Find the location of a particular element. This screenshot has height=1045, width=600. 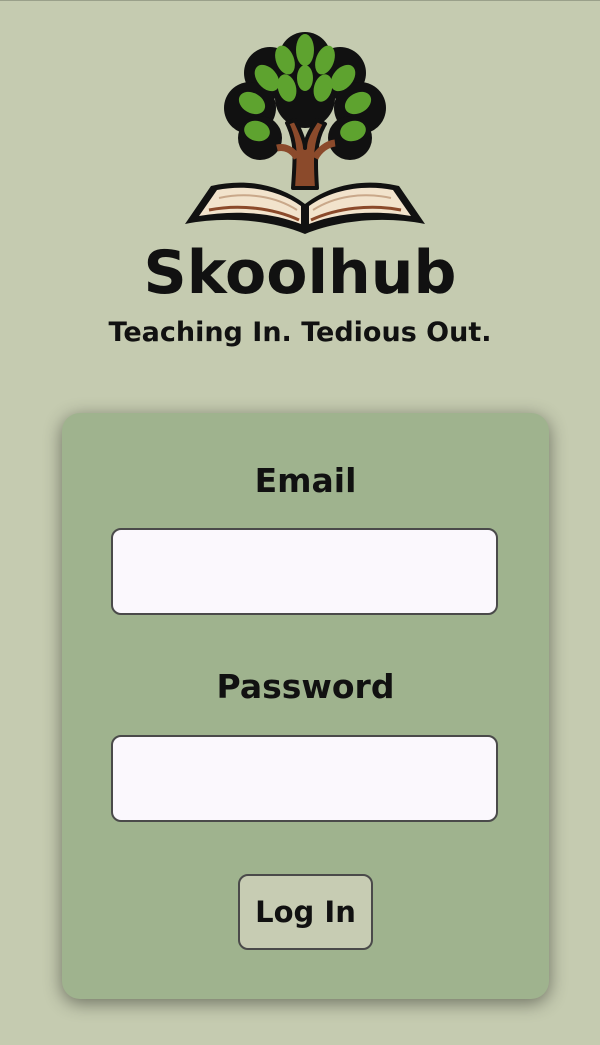

password-field is located at coordinates (304, 778).